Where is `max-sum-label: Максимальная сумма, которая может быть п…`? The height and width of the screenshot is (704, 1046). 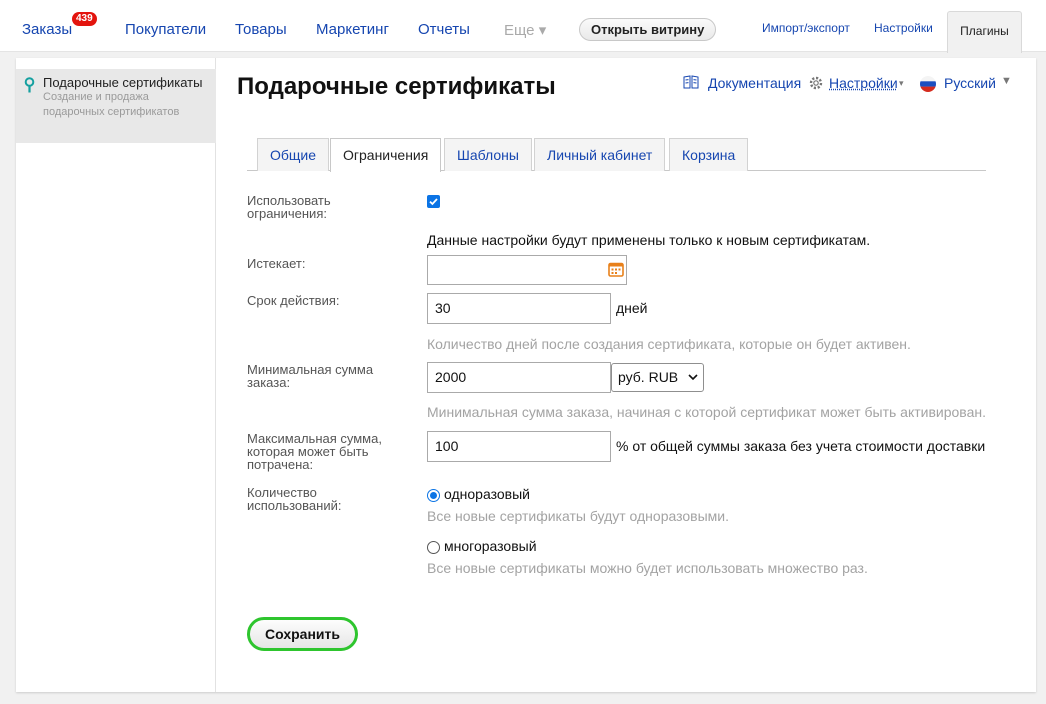 max-sum-label: Максимальная сумма, которая может быть п… is located at coordinates (314, 451).